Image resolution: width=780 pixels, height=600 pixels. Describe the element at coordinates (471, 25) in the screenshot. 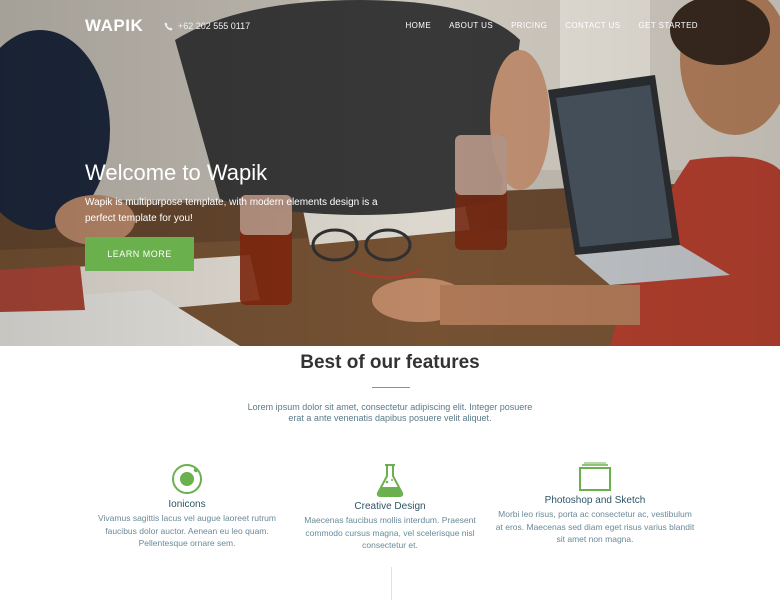

I see `nav-about-us: ABOUT US` at that location.